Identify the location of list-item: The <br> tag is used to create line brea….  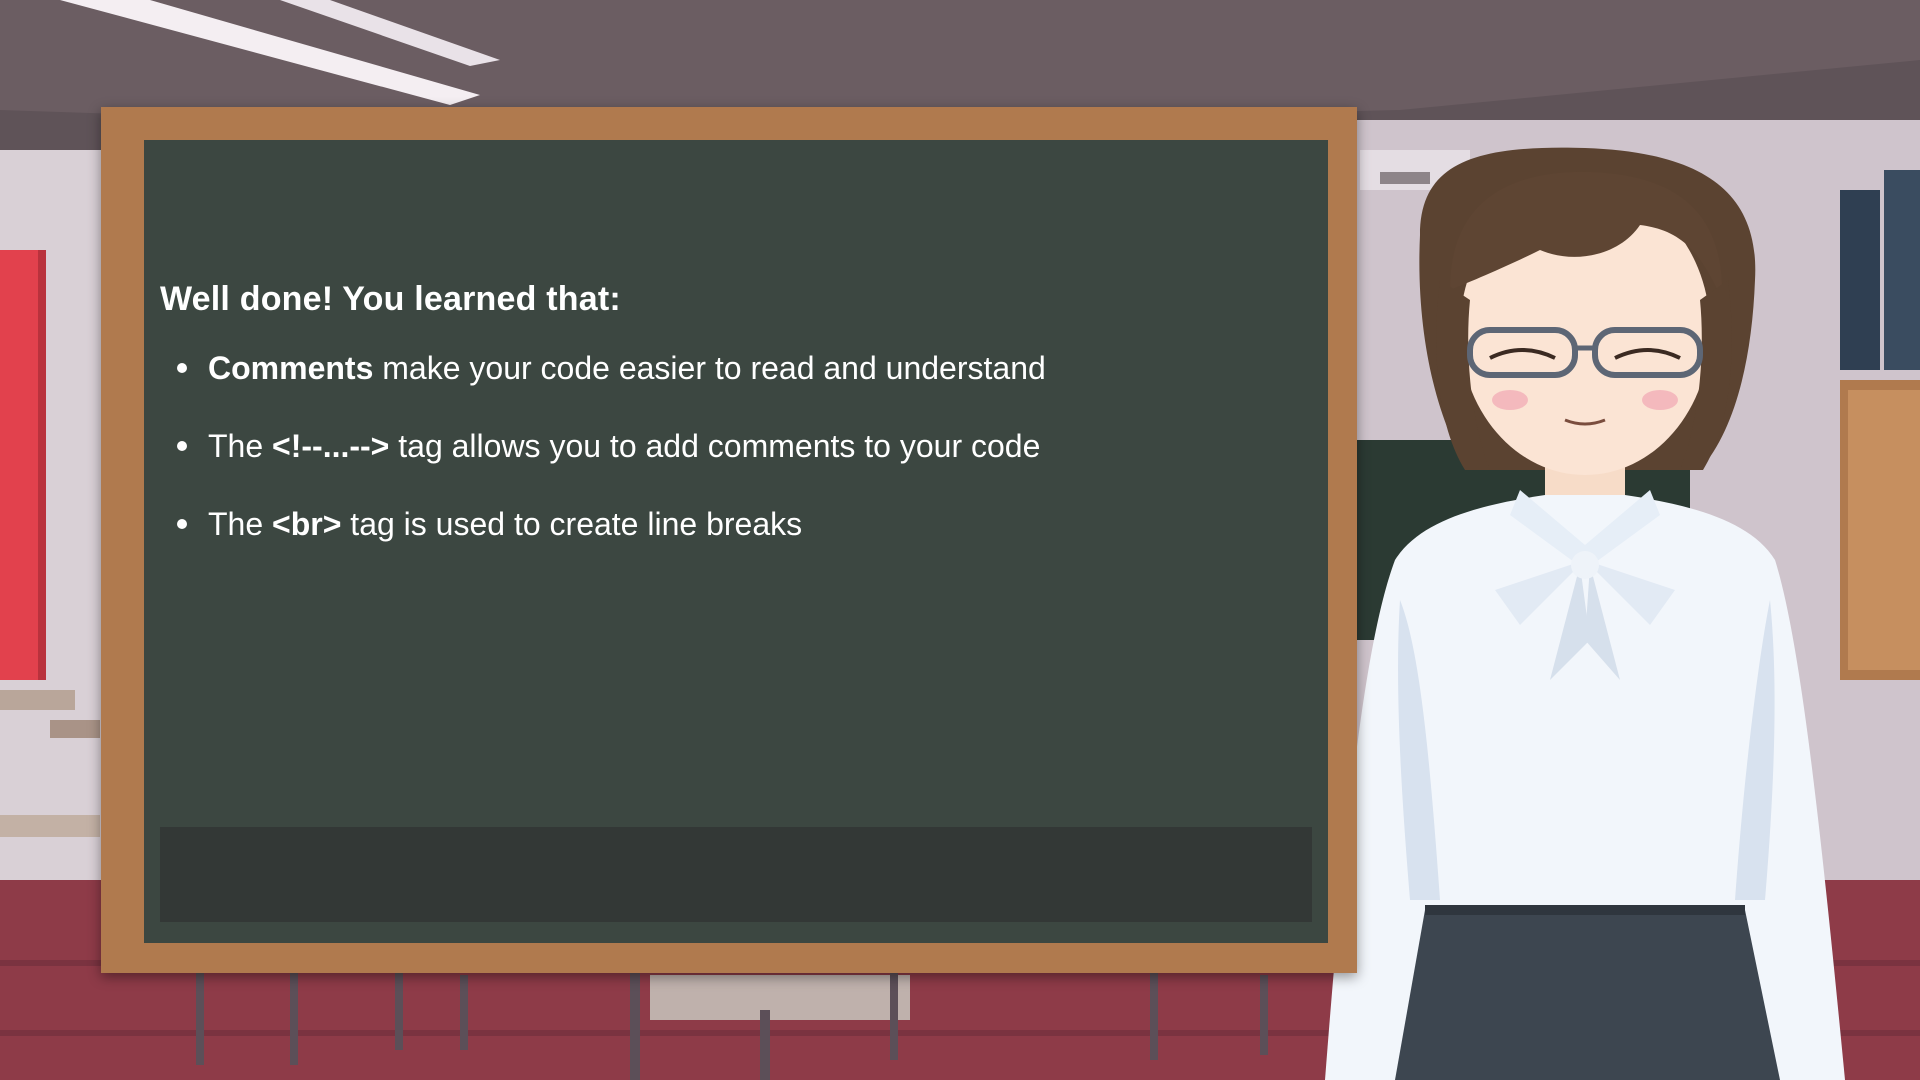
(735, 524).